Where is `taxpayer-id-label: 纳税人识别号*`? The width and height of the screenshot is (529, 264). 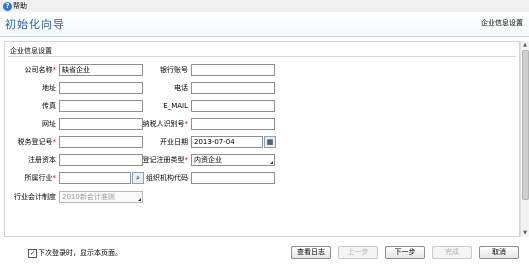
taxpayer-id-label: 纳税人识别号* is located at coordinates (165, 124).